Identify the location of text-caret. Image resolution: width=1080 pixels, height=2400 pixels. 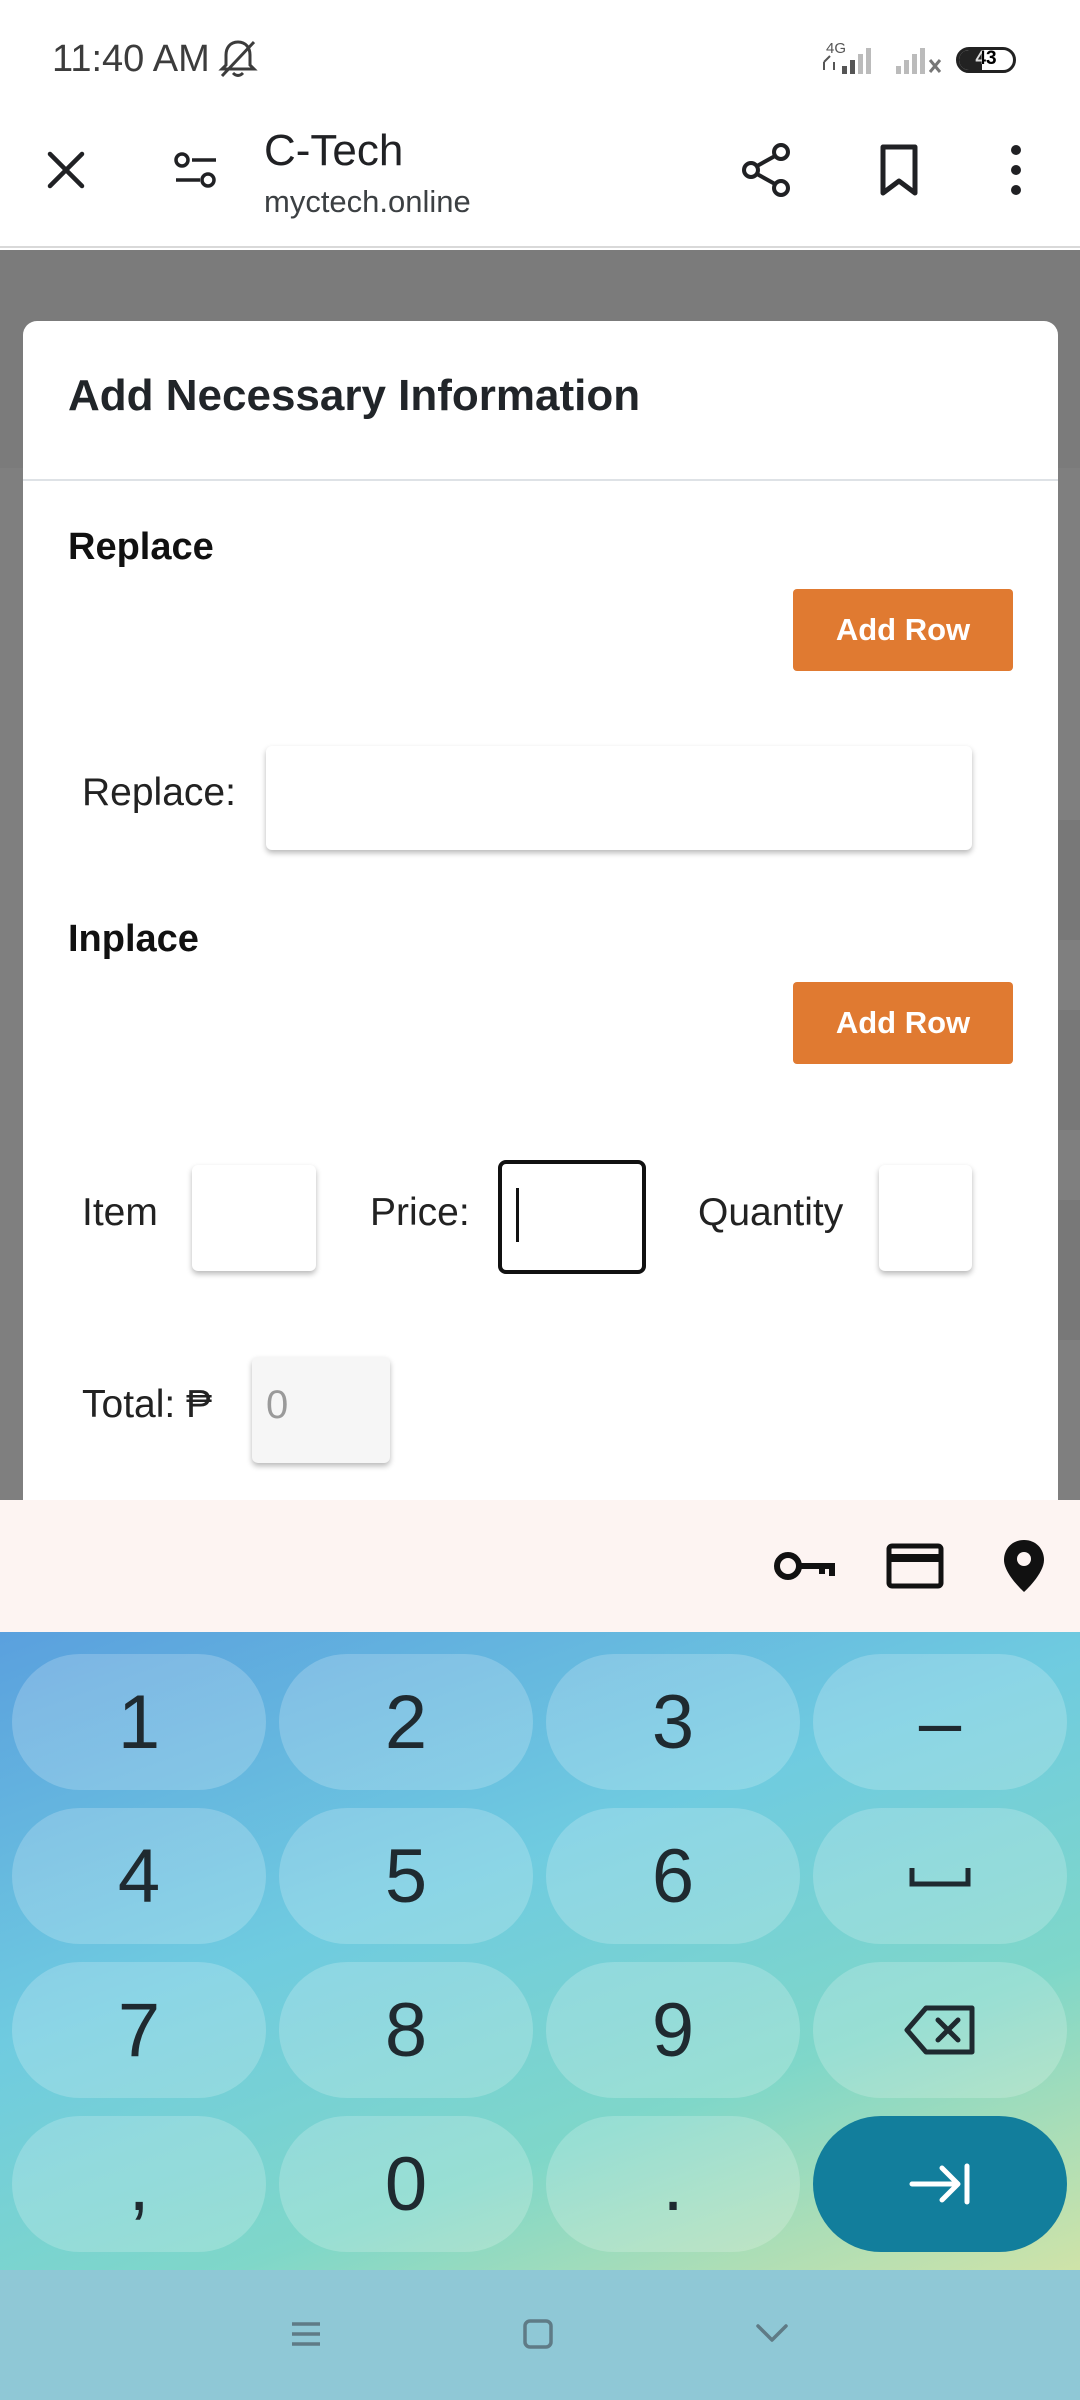
(517, 1215).